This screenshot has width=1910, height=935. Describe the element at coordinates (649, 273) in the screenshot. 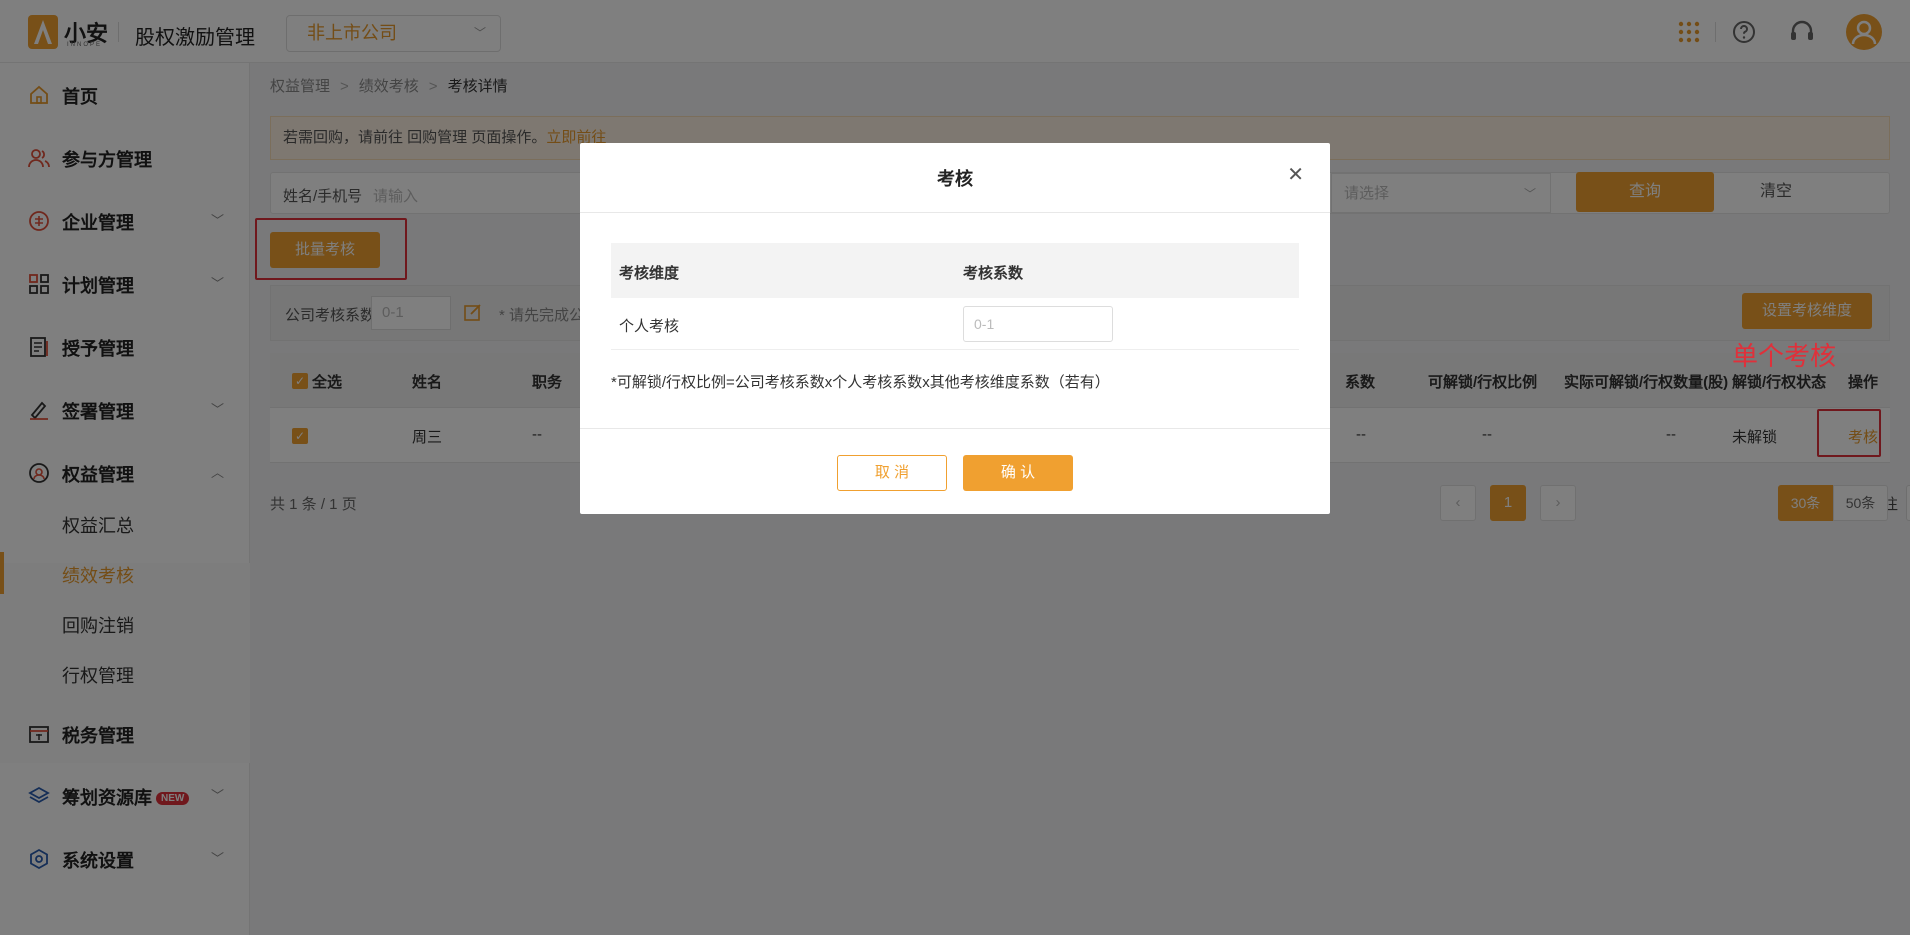

I see `modal-col-dimension: 考核维度` at that location.